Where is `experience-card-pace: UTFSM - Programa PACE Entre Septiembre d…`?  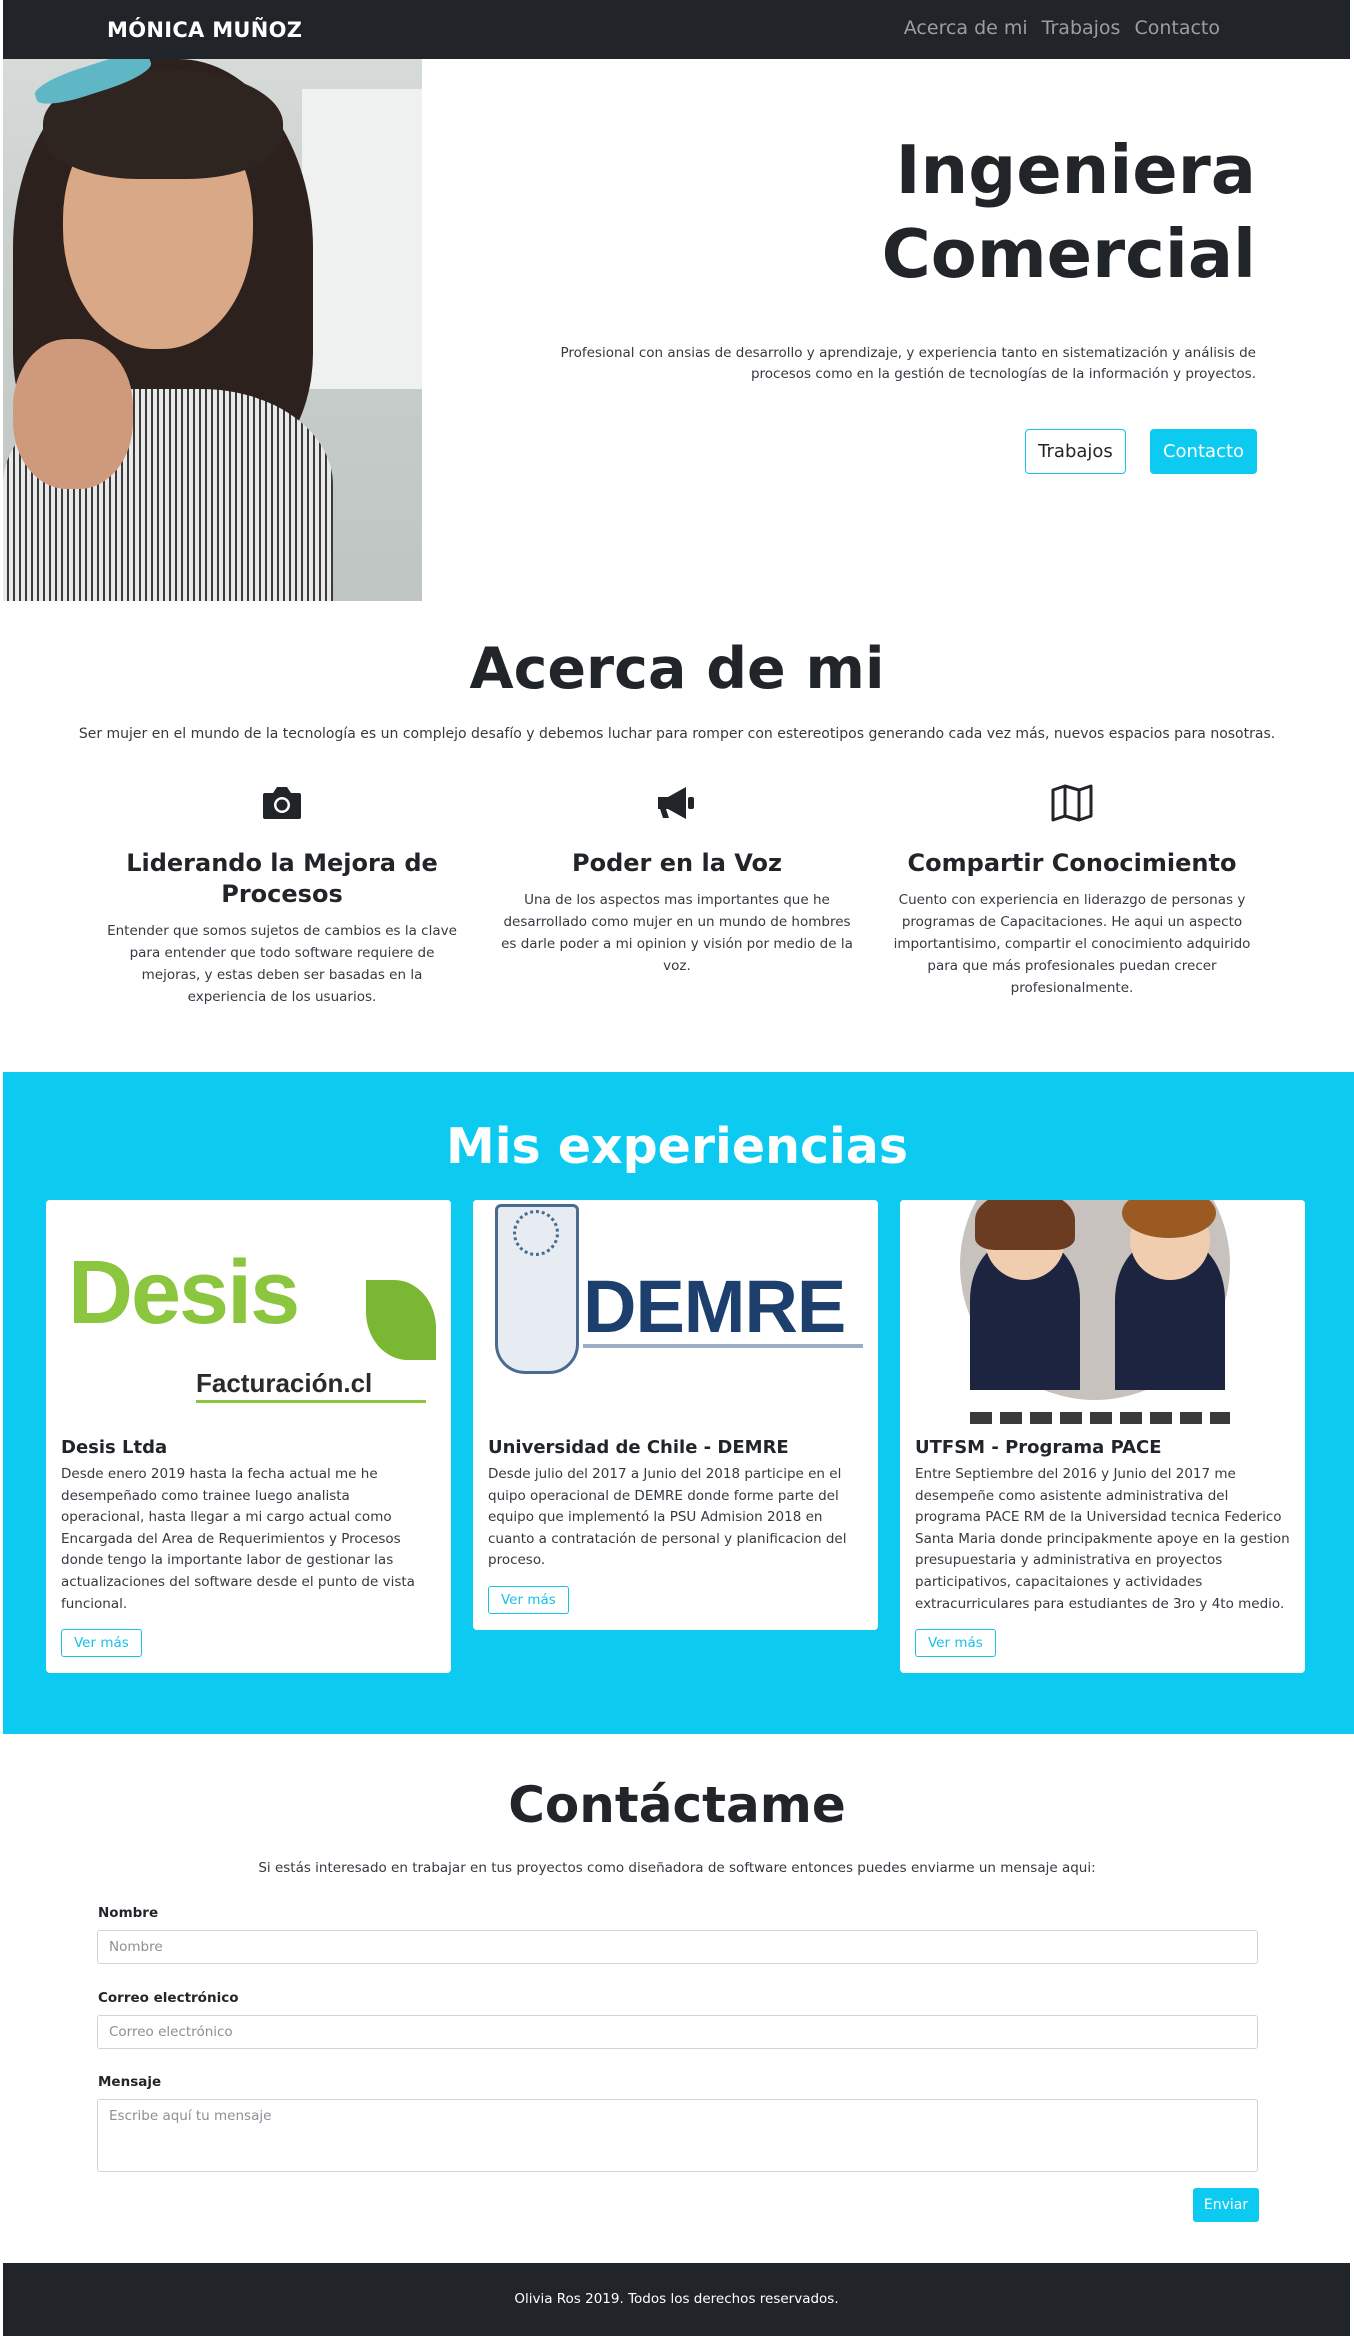 experience-card-pace: UTFSM - Programa PACE Entre Septiembre d… is located at coordinates (1102, 1437).